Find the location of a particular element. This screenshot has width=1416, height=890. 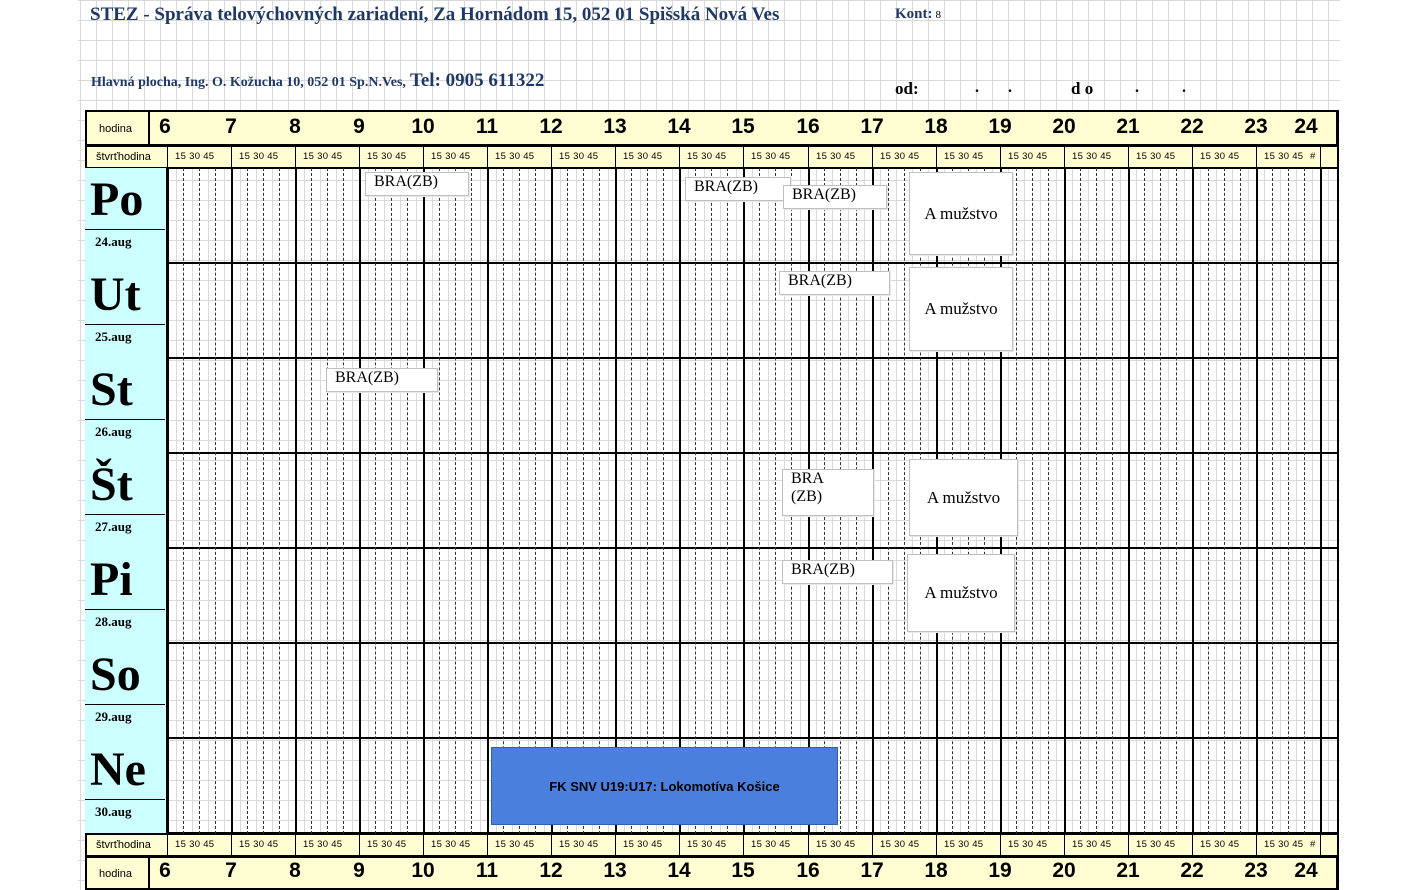

hour-number: 12 is located at coordinates (551, 126).